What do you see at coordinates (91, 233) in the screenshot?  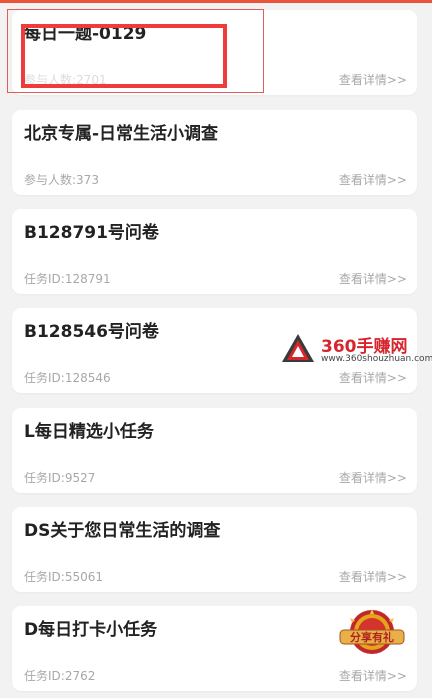 I see `task-title: B128791号问卷` at bounding box center [91, 233].